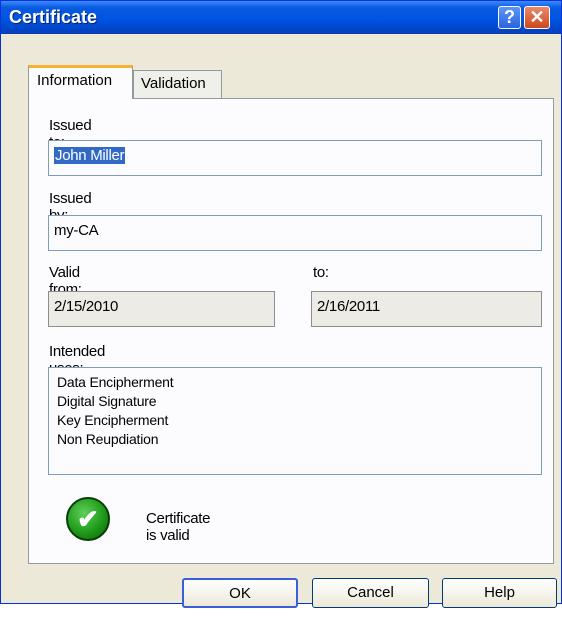 This screenshot has width=562, height=626. What do you see at coordinates (281, 17) in the screenshot?
I see `title-bar: Certificate ? ✕` at bounding box center [281, 17].